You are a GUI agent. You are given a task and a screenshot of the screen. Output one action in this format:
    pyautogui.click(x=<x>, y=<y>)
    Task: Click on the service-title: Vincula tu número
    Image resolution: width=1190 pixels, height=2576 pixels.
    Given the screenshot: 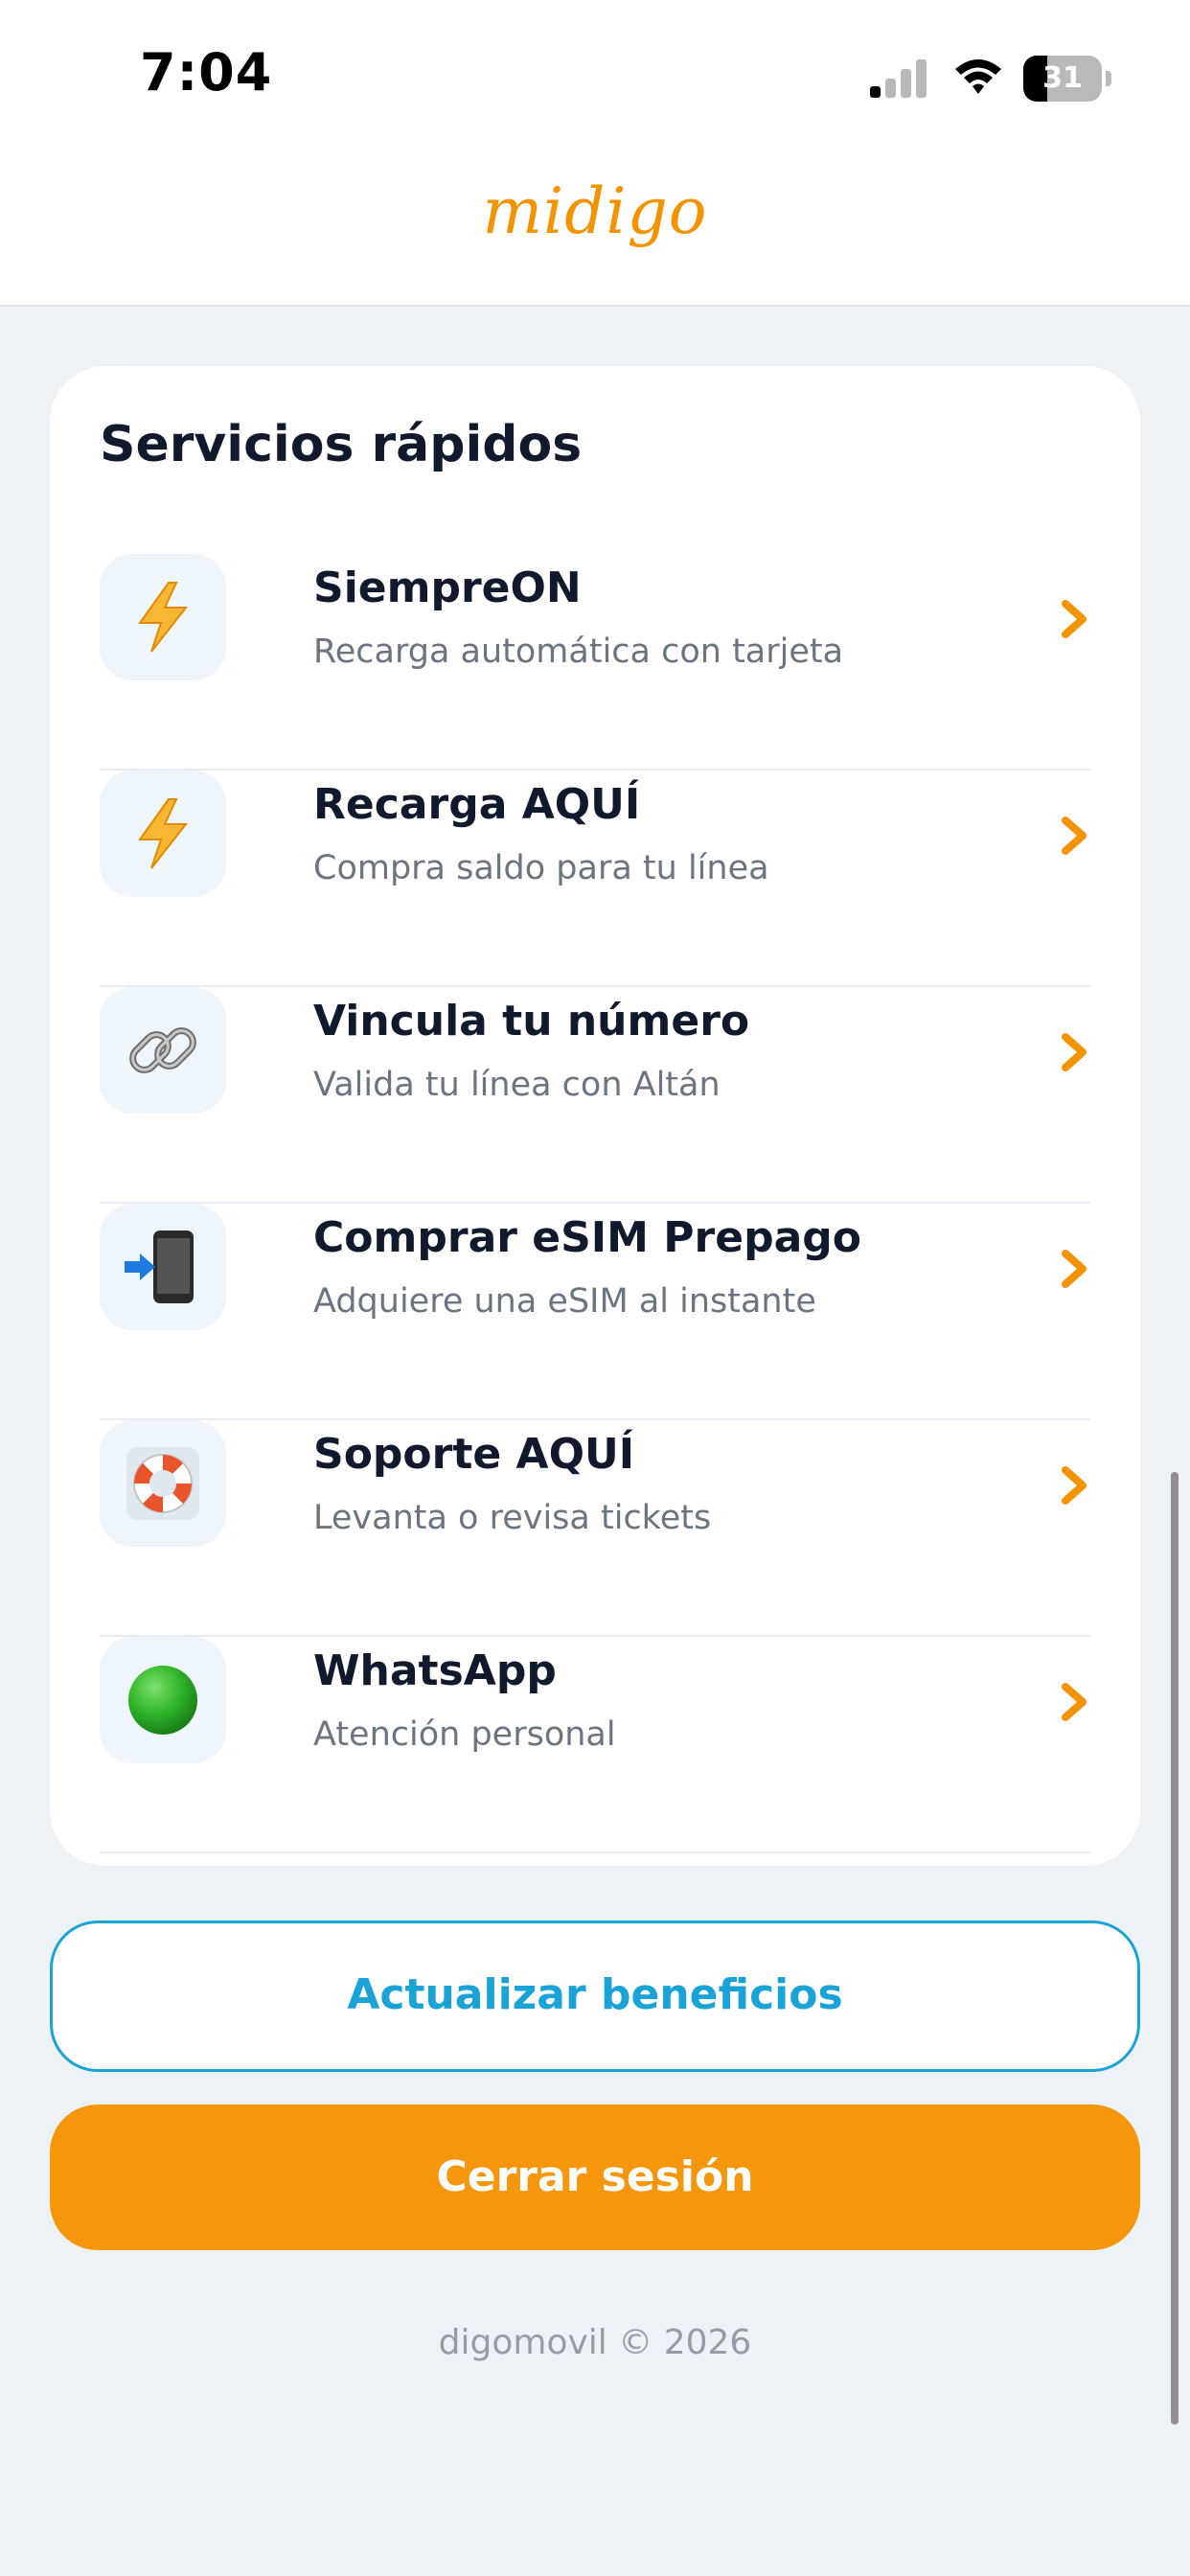 What is the action you would take?
    pyautogui.click(x=531, y=1021)
    